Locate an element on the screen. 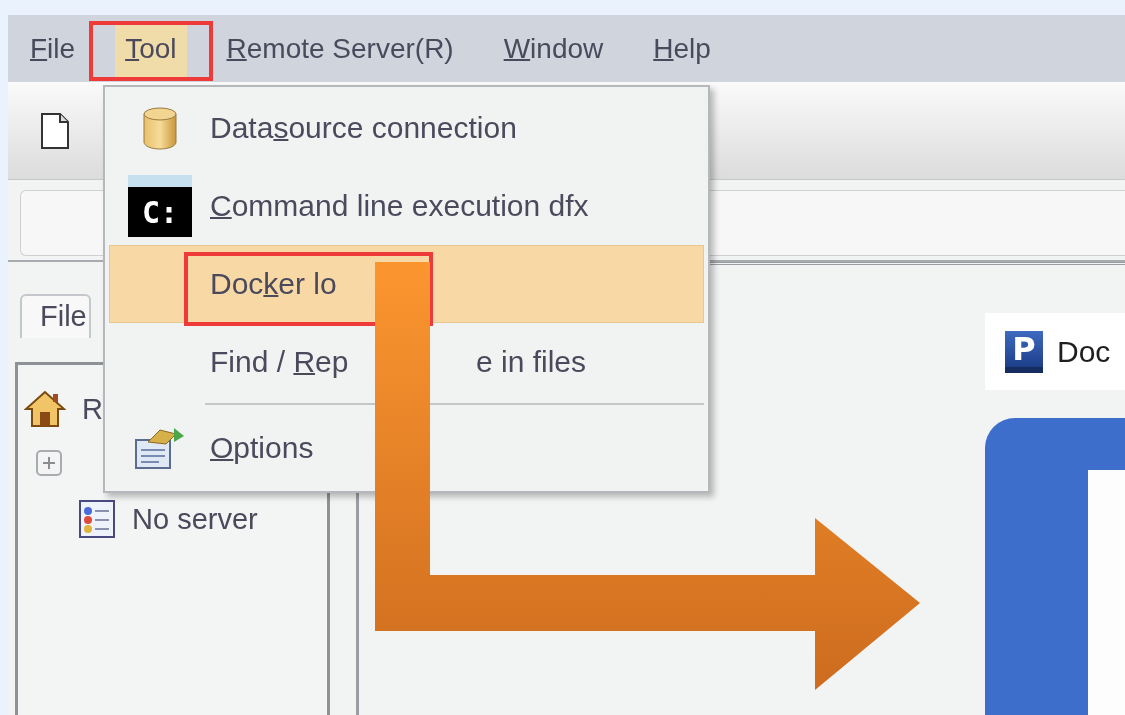 This screenshot has width=1125, height=715. menu-item: Remote Server(R) is located at coordinates (340, 48).